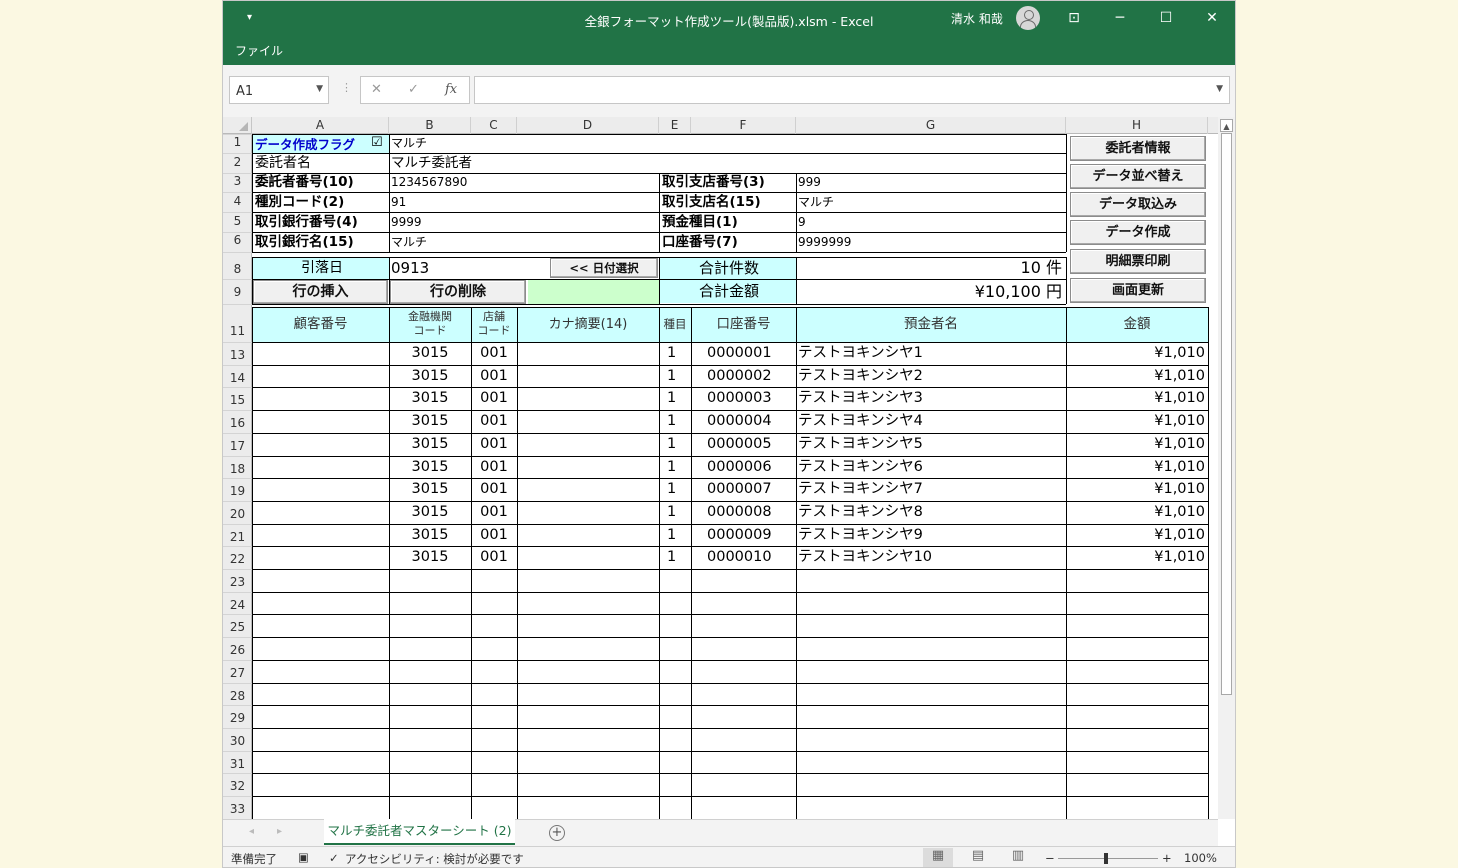  I want to click on table-cell-holder: テストヨキンシヤ1, so click(931, 353).